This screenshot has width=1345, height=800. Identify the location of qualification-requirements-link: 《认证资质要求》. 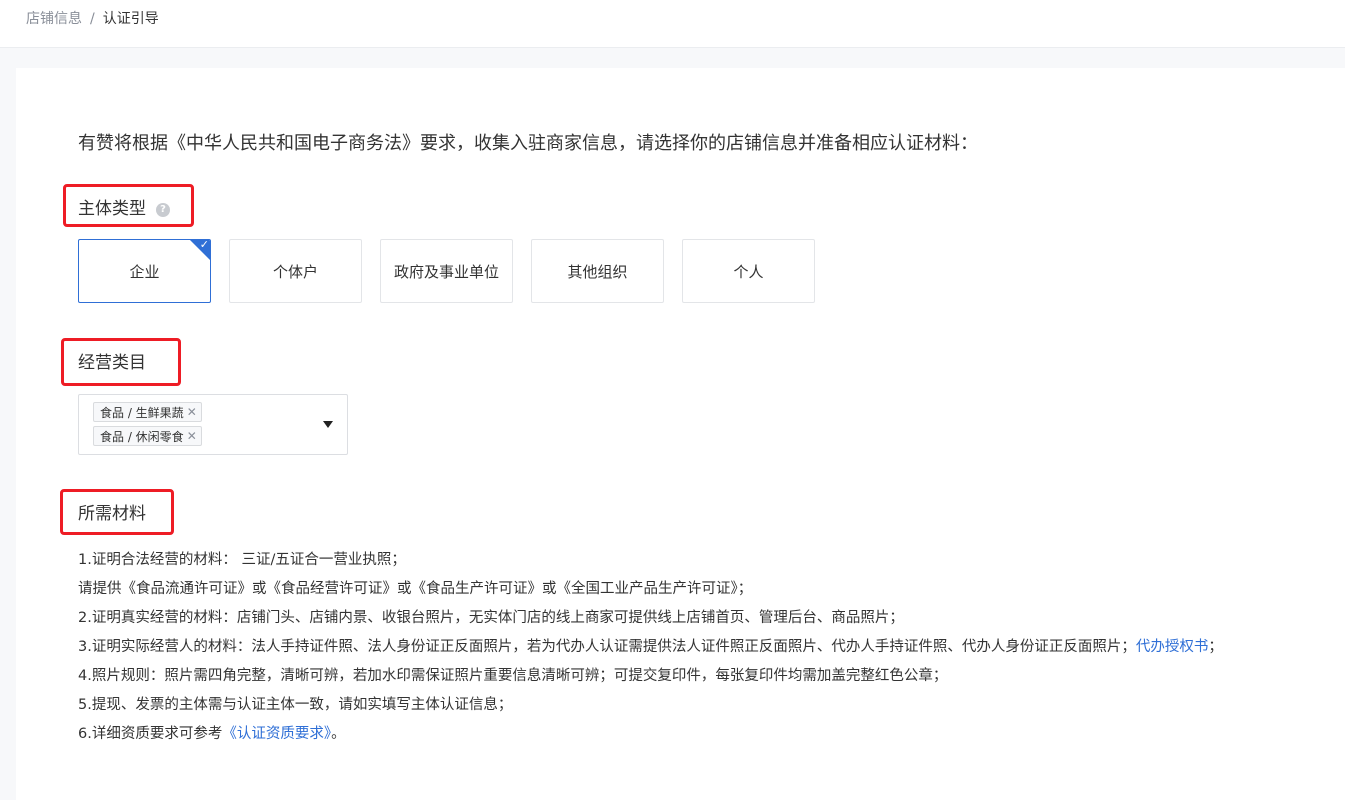
(276, 734).